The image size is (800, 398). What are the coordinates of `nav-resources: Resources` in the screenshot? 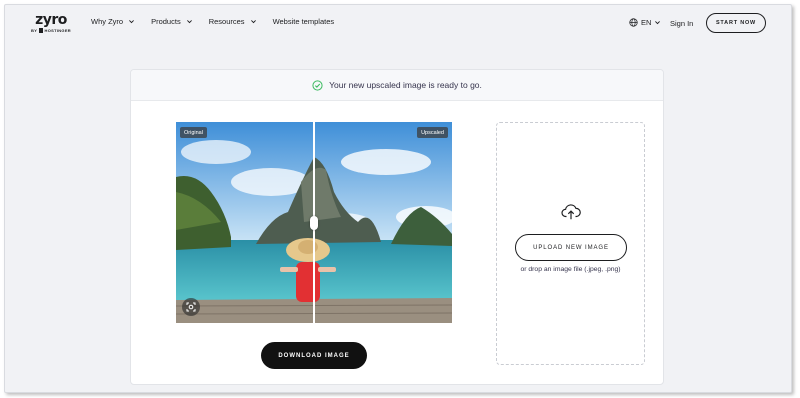 It's located at (233, 21).